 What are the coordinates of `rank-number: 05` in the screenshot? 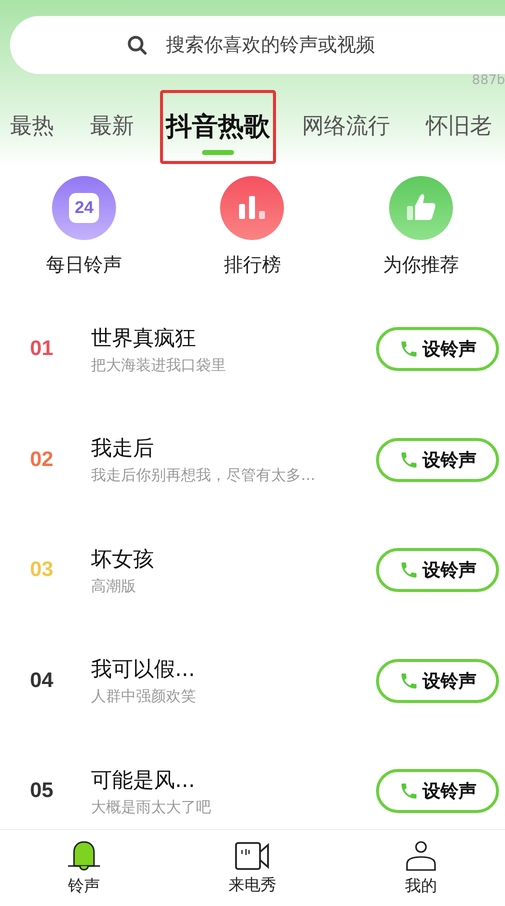 It's located at (42, 791).